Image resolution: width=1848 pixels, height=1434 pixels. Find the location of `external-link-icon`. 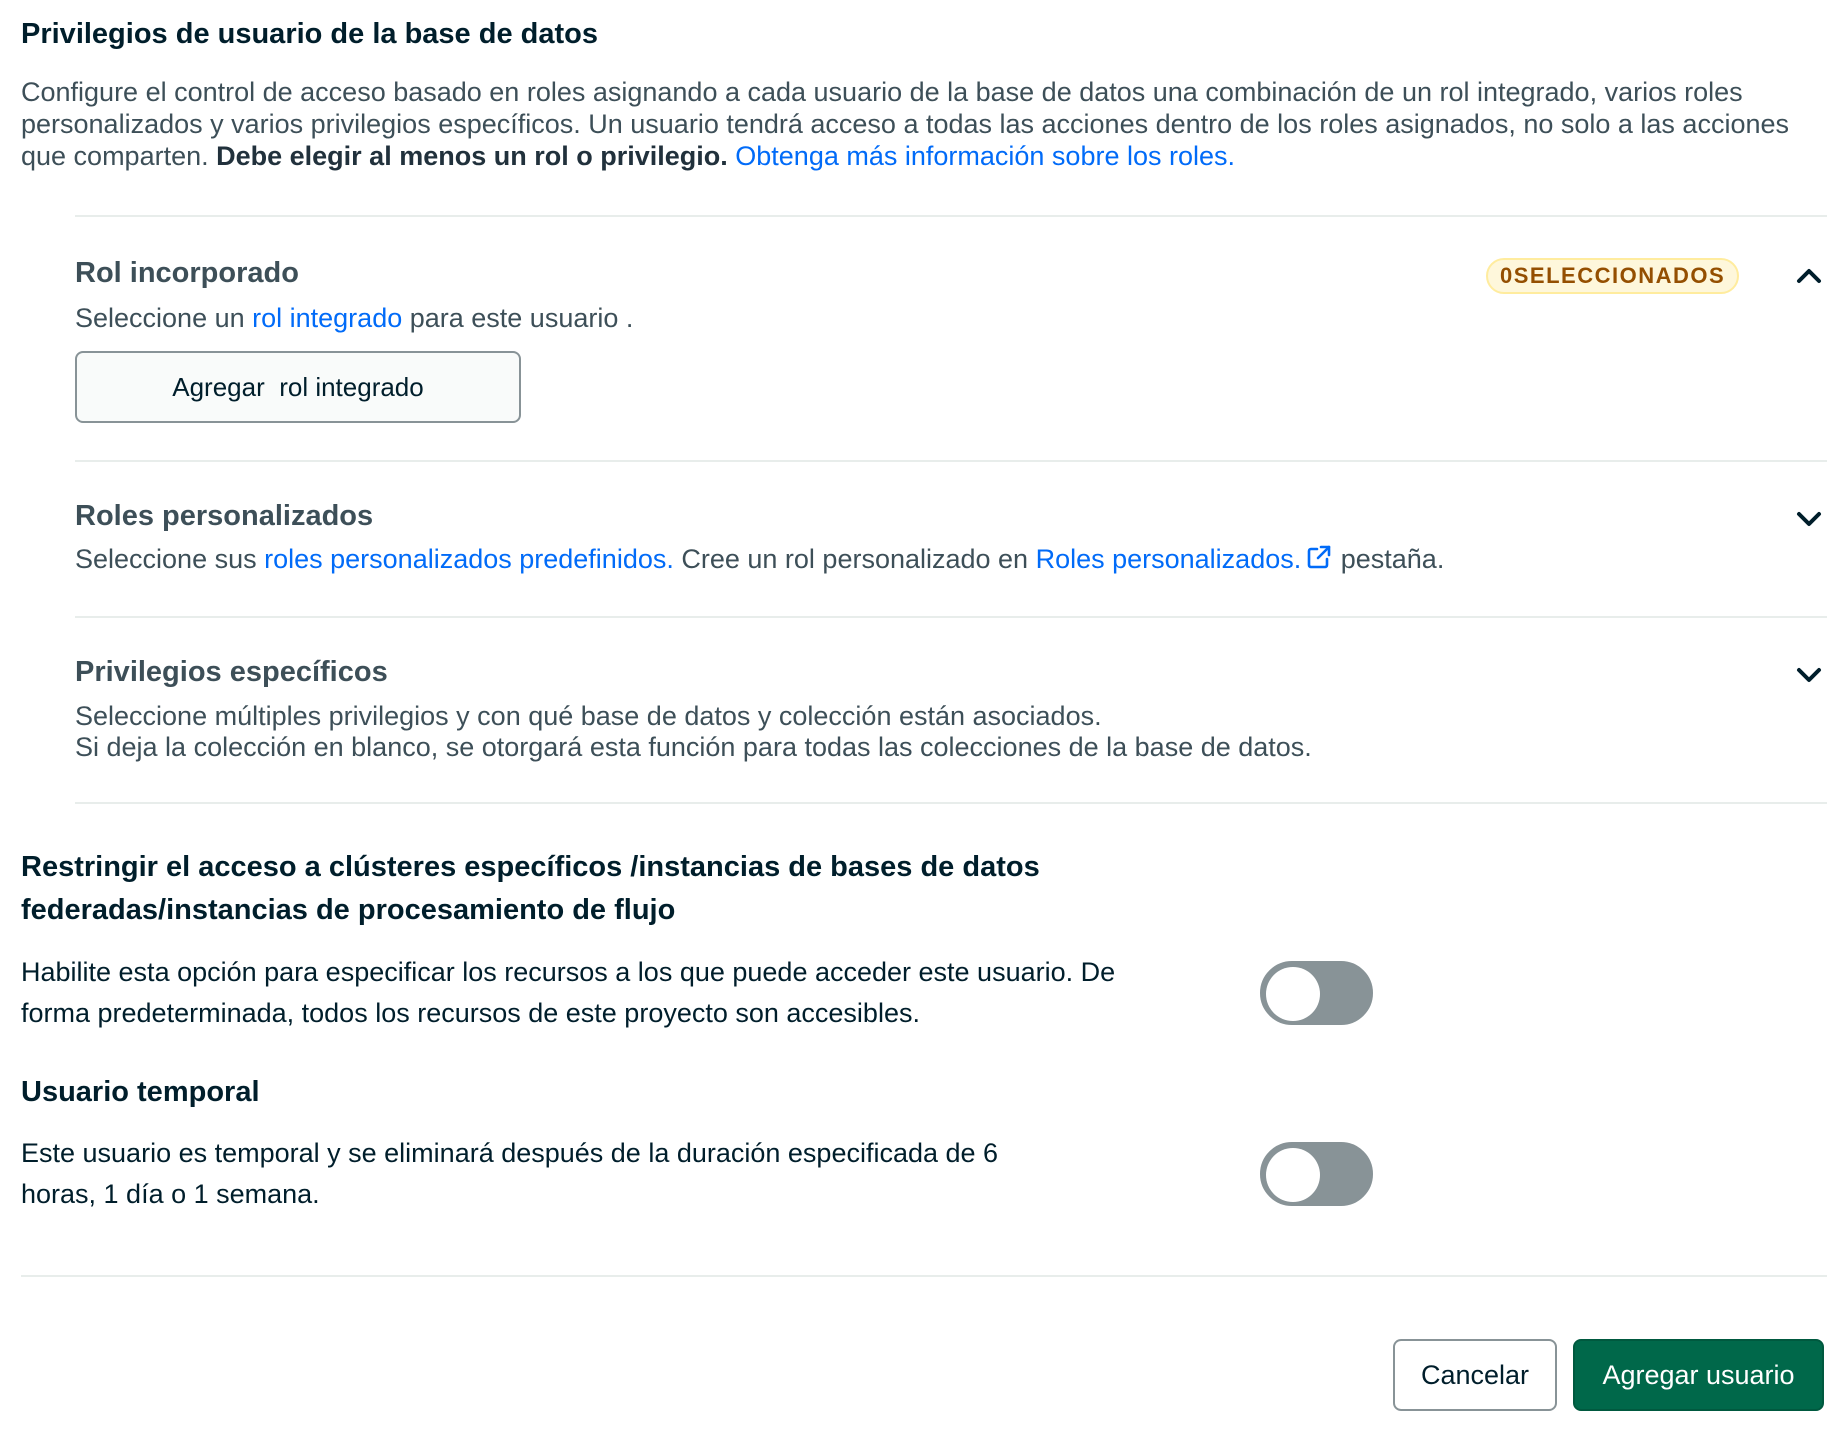

external-link-icon is located at coordinates (1319, 557).